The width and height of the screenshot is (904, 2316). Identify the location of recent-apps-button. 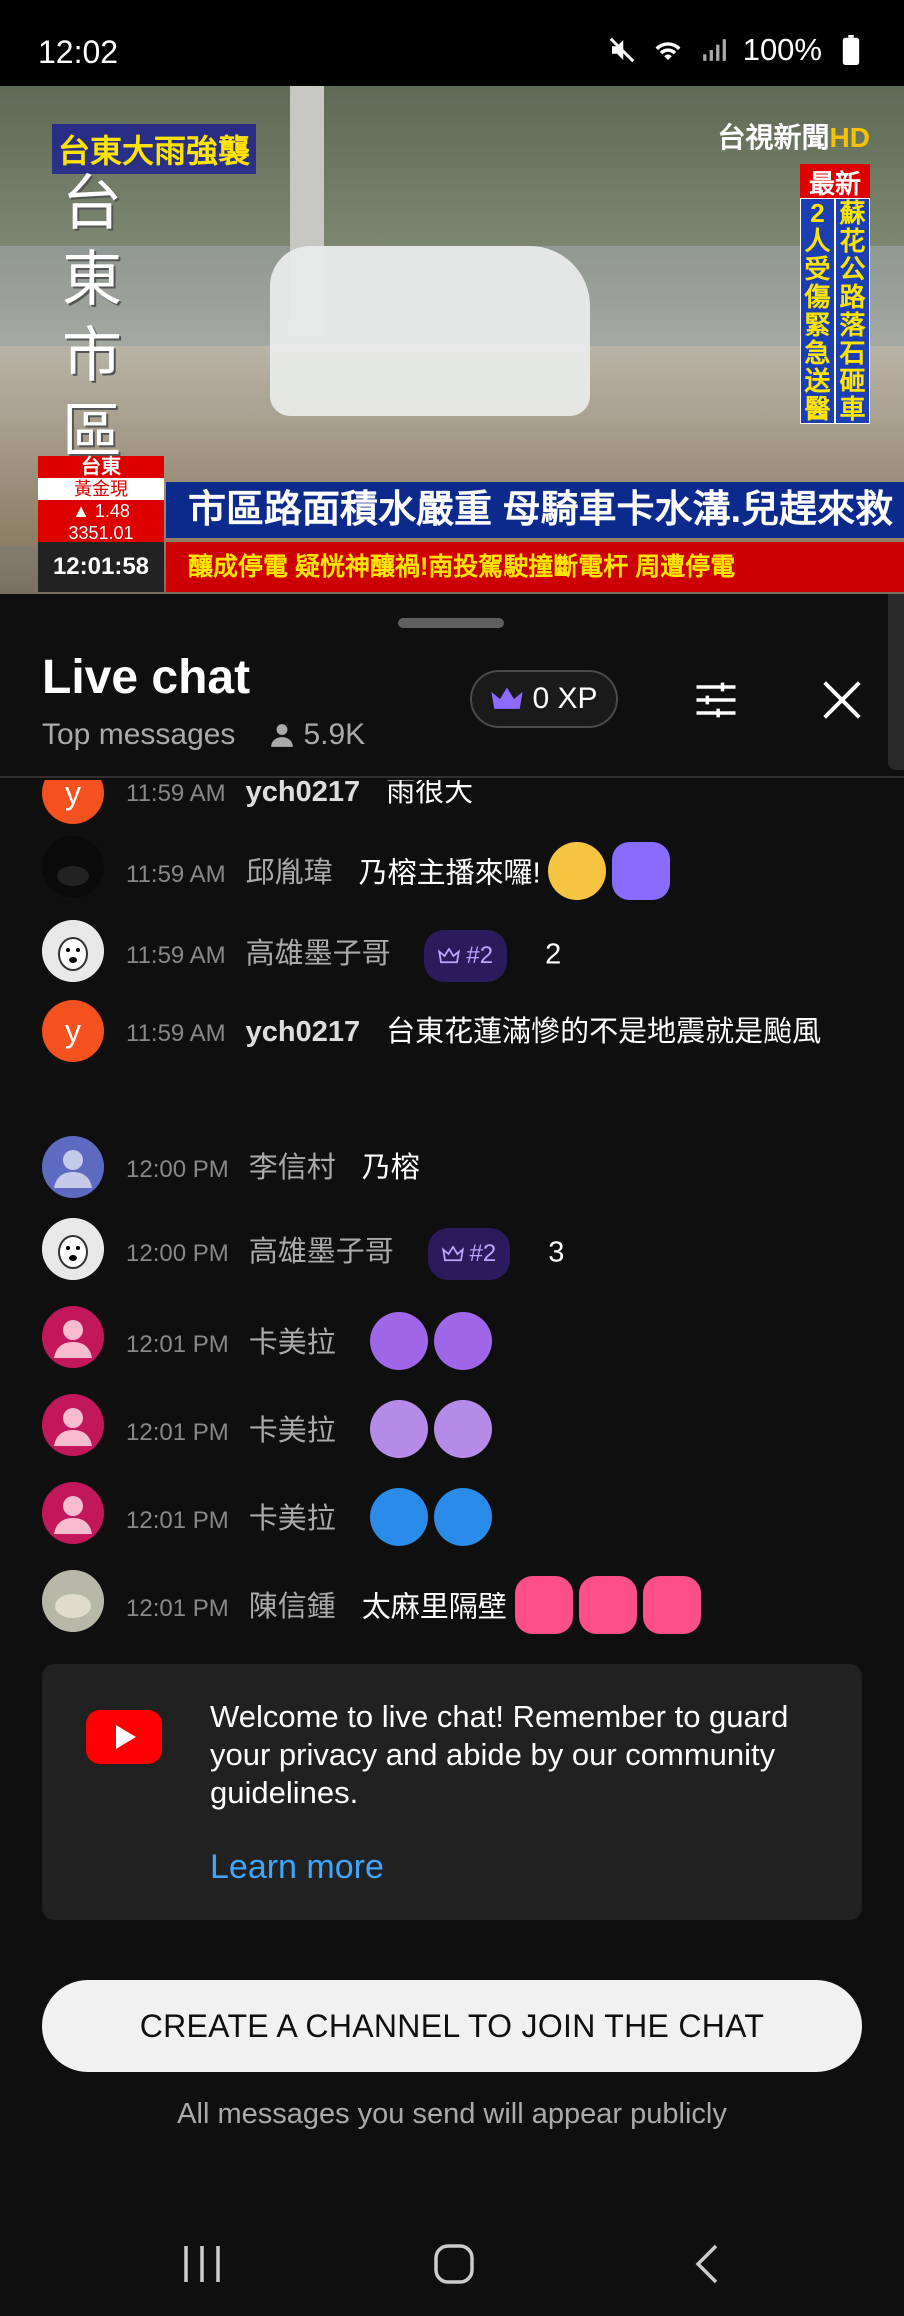
(202, 2264).